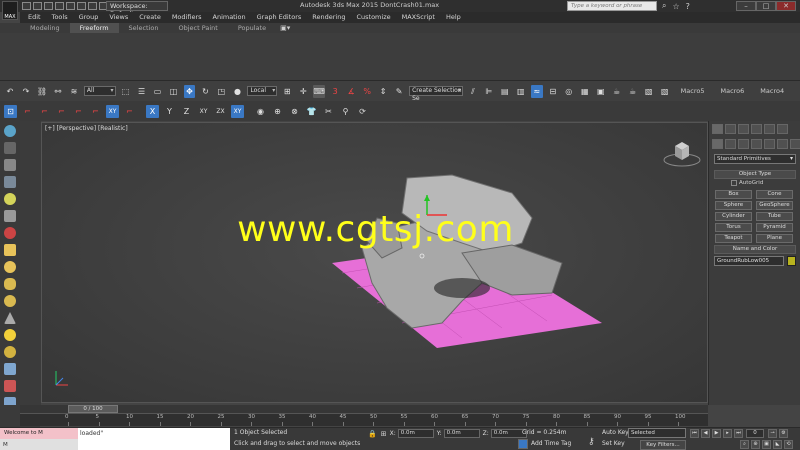 The width and height of the screenshot is (800, 450). I want to click on graphite-tools-icon: ▥, so click(521, 91).